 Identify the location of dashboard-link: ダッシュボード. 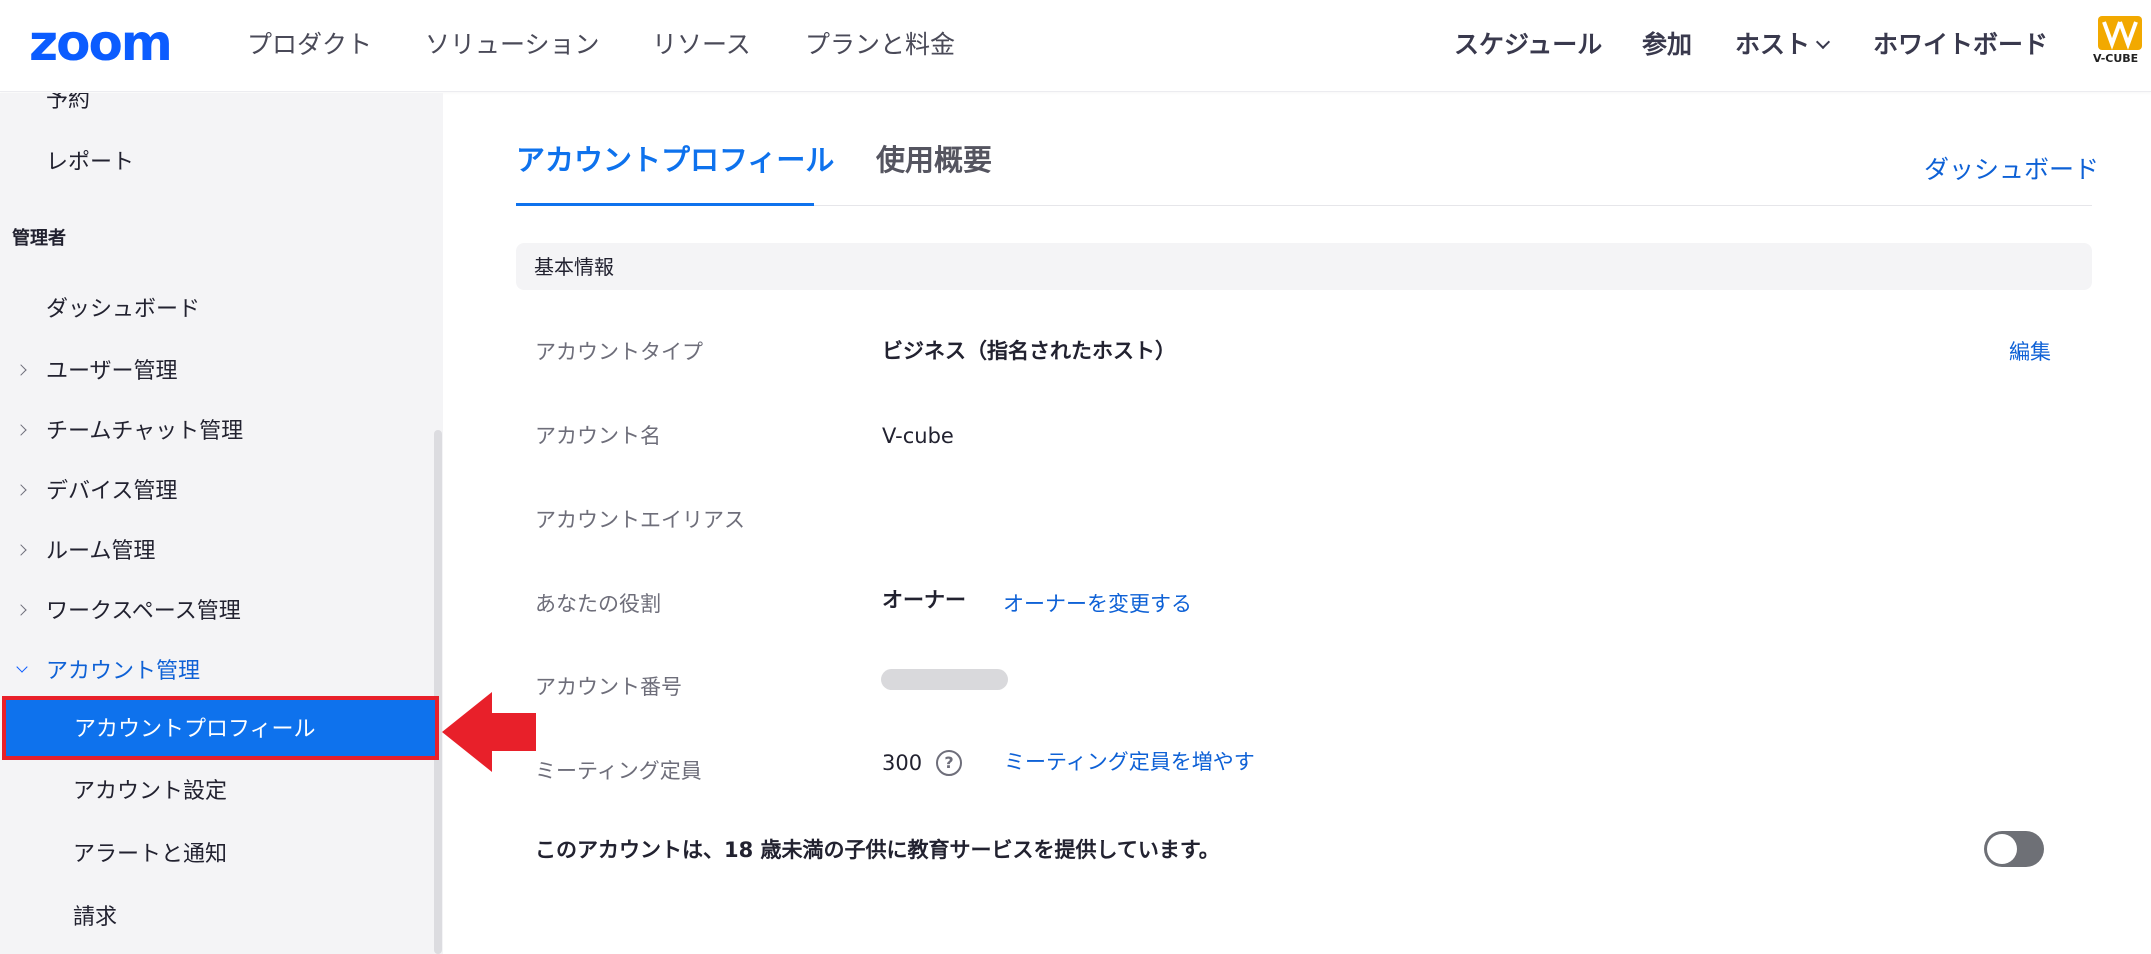
(2011, 170).